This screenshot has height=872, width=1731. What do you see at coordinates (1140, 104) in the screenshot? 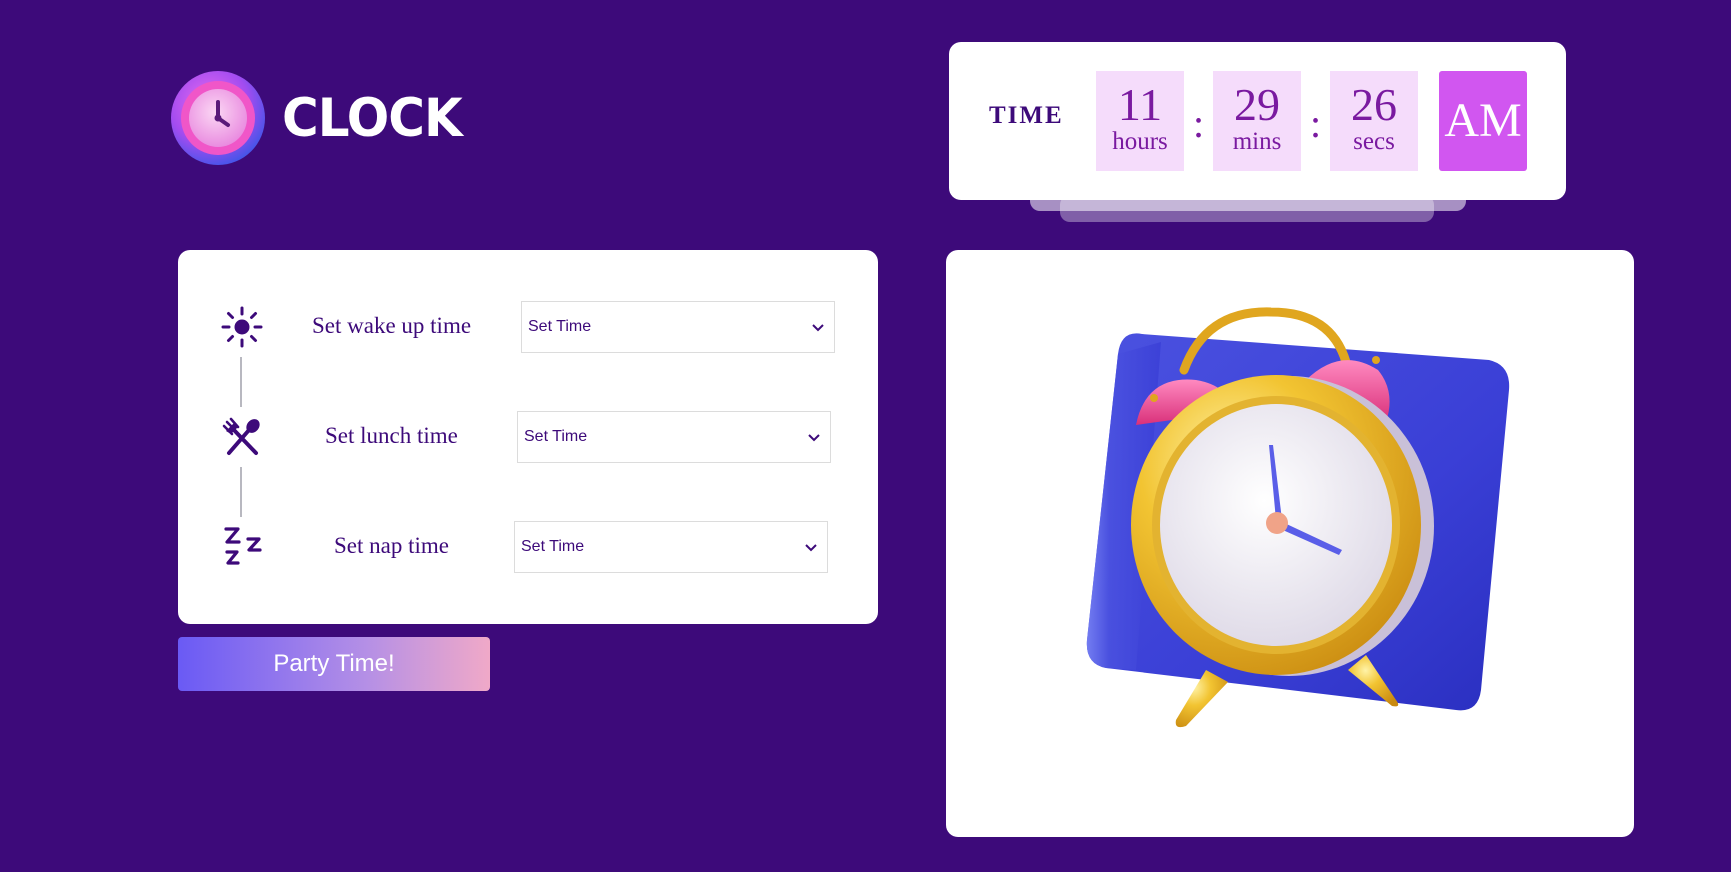
I see `hours-value: 11` at bounding box center [1140, 104].